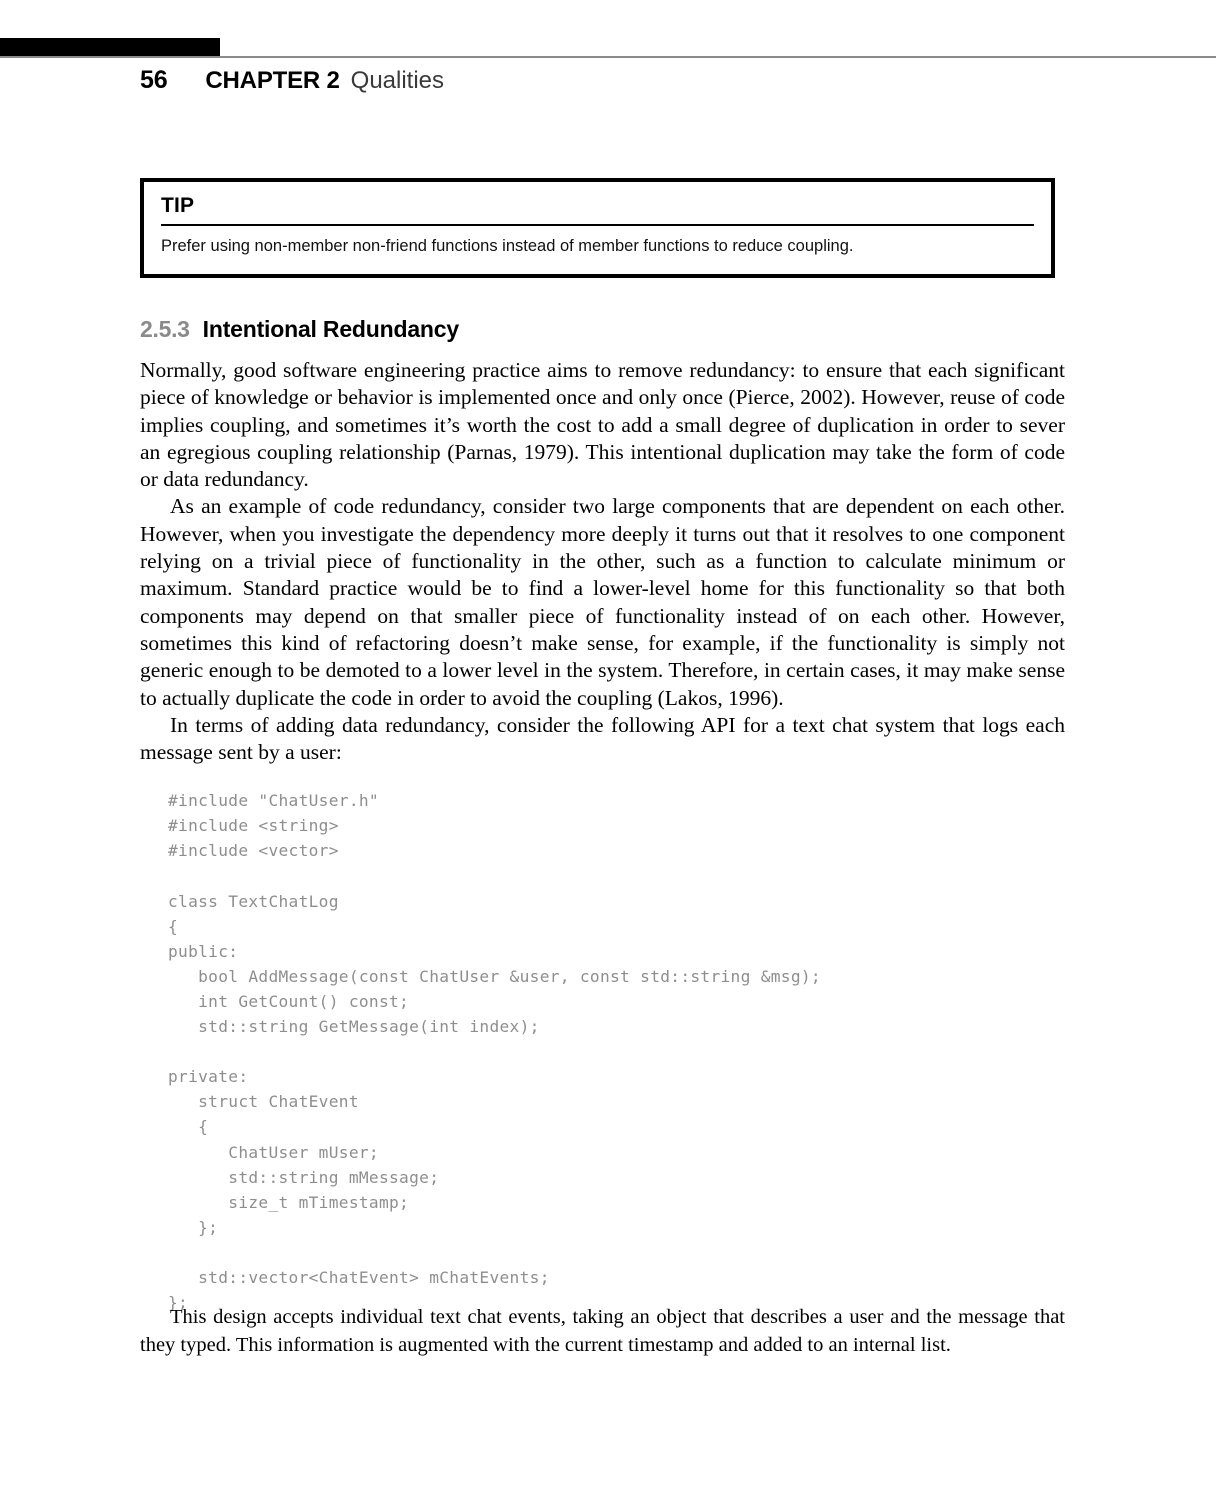 This screenshot has width=1216, height=1500. I want to click on section-title: Intentional Redundancy, so click(330, 329).